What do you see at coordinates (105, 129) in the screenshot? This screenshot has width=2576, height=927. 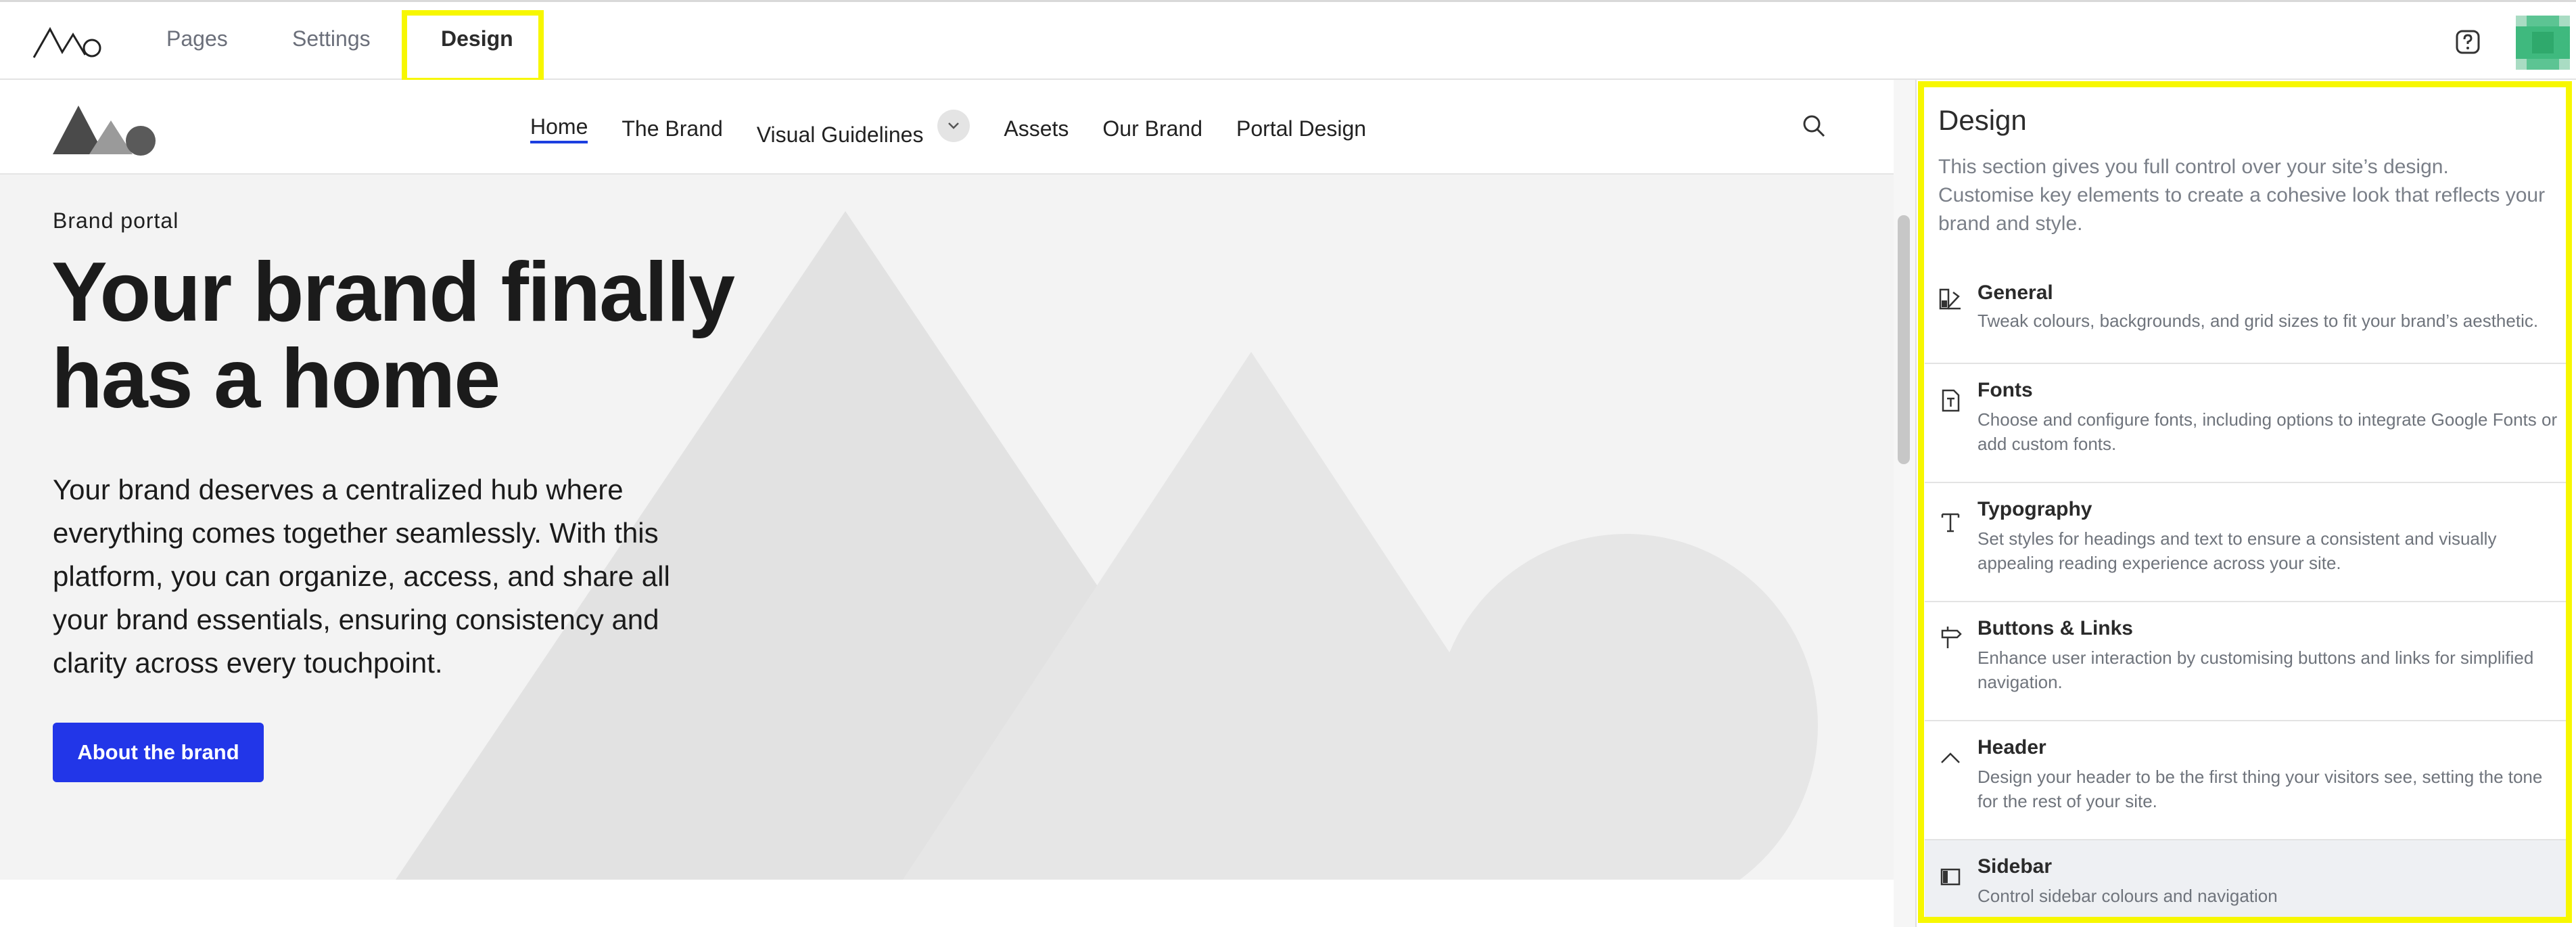 I see `site-logo-icon` at bounding box center [105, 129].